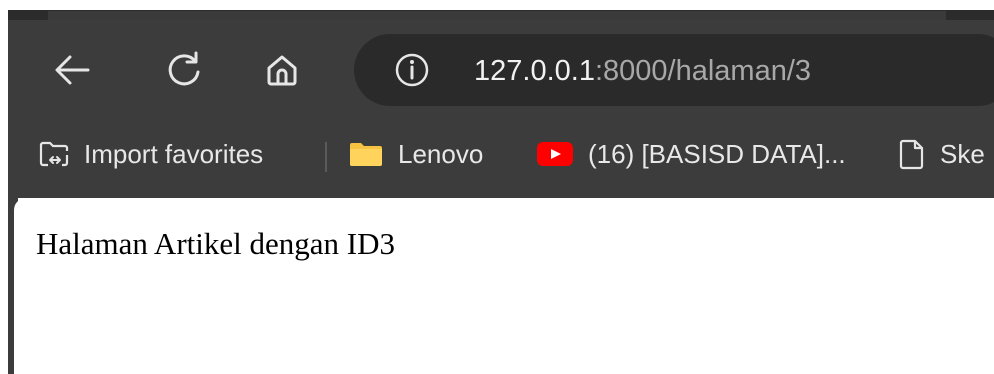 The height and width of the screenshot is (374, 994). I want to click on bookmark-label: Import favorites, so click(174, 153).